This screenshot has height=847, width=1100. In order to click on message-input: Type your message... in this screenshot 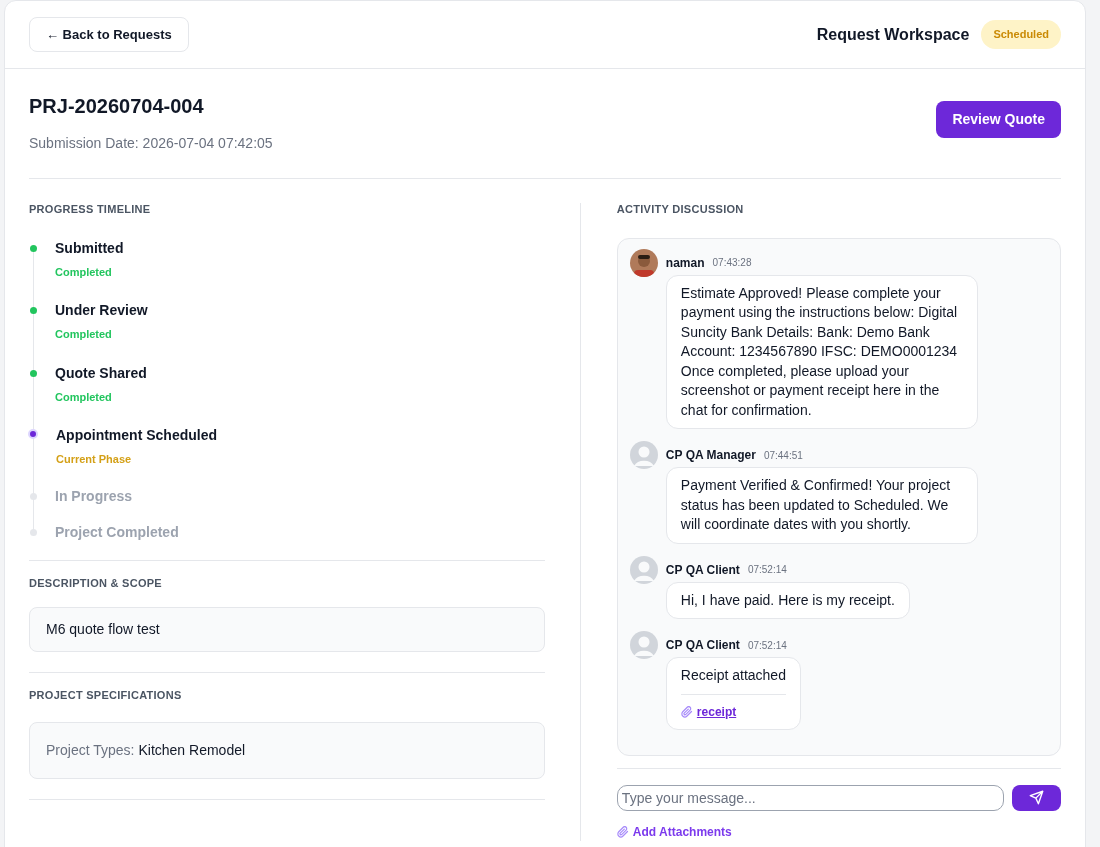, I will do `click(810, 797)`.